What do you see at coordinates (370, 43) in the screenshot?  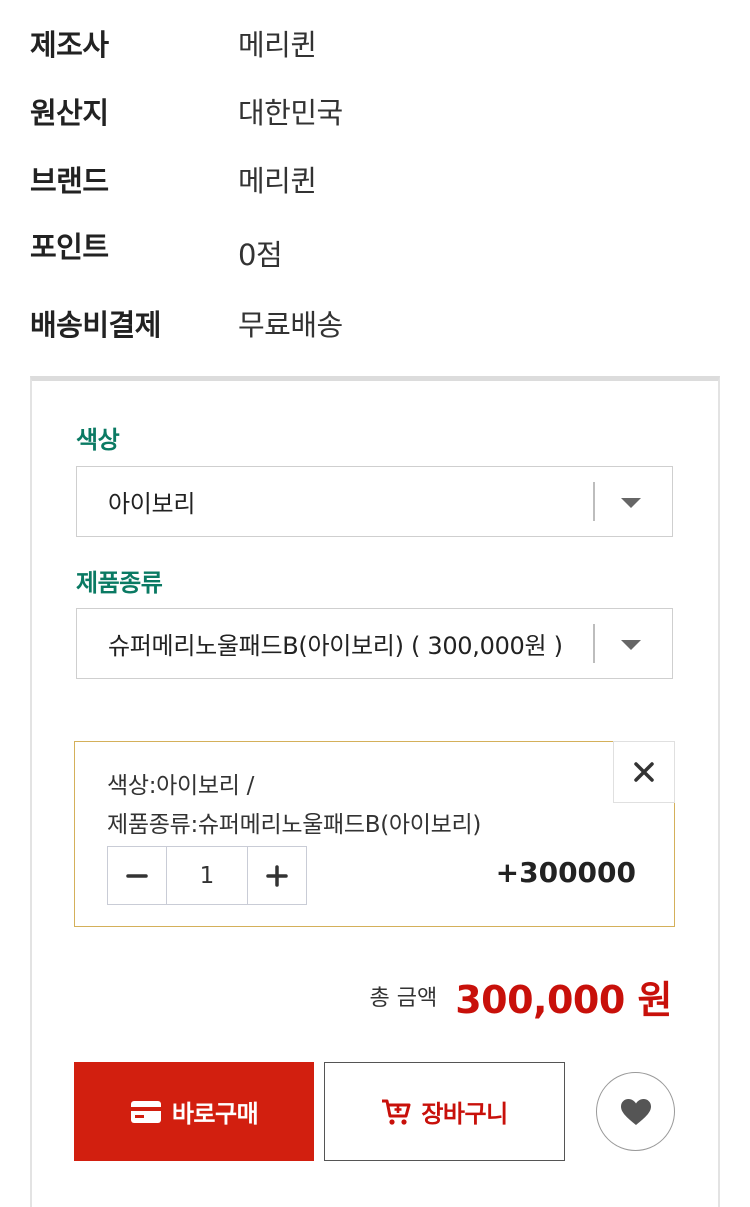 I see `info-row-manufacturer: 제조사 메리퀸` at bounding box center [370, 43].